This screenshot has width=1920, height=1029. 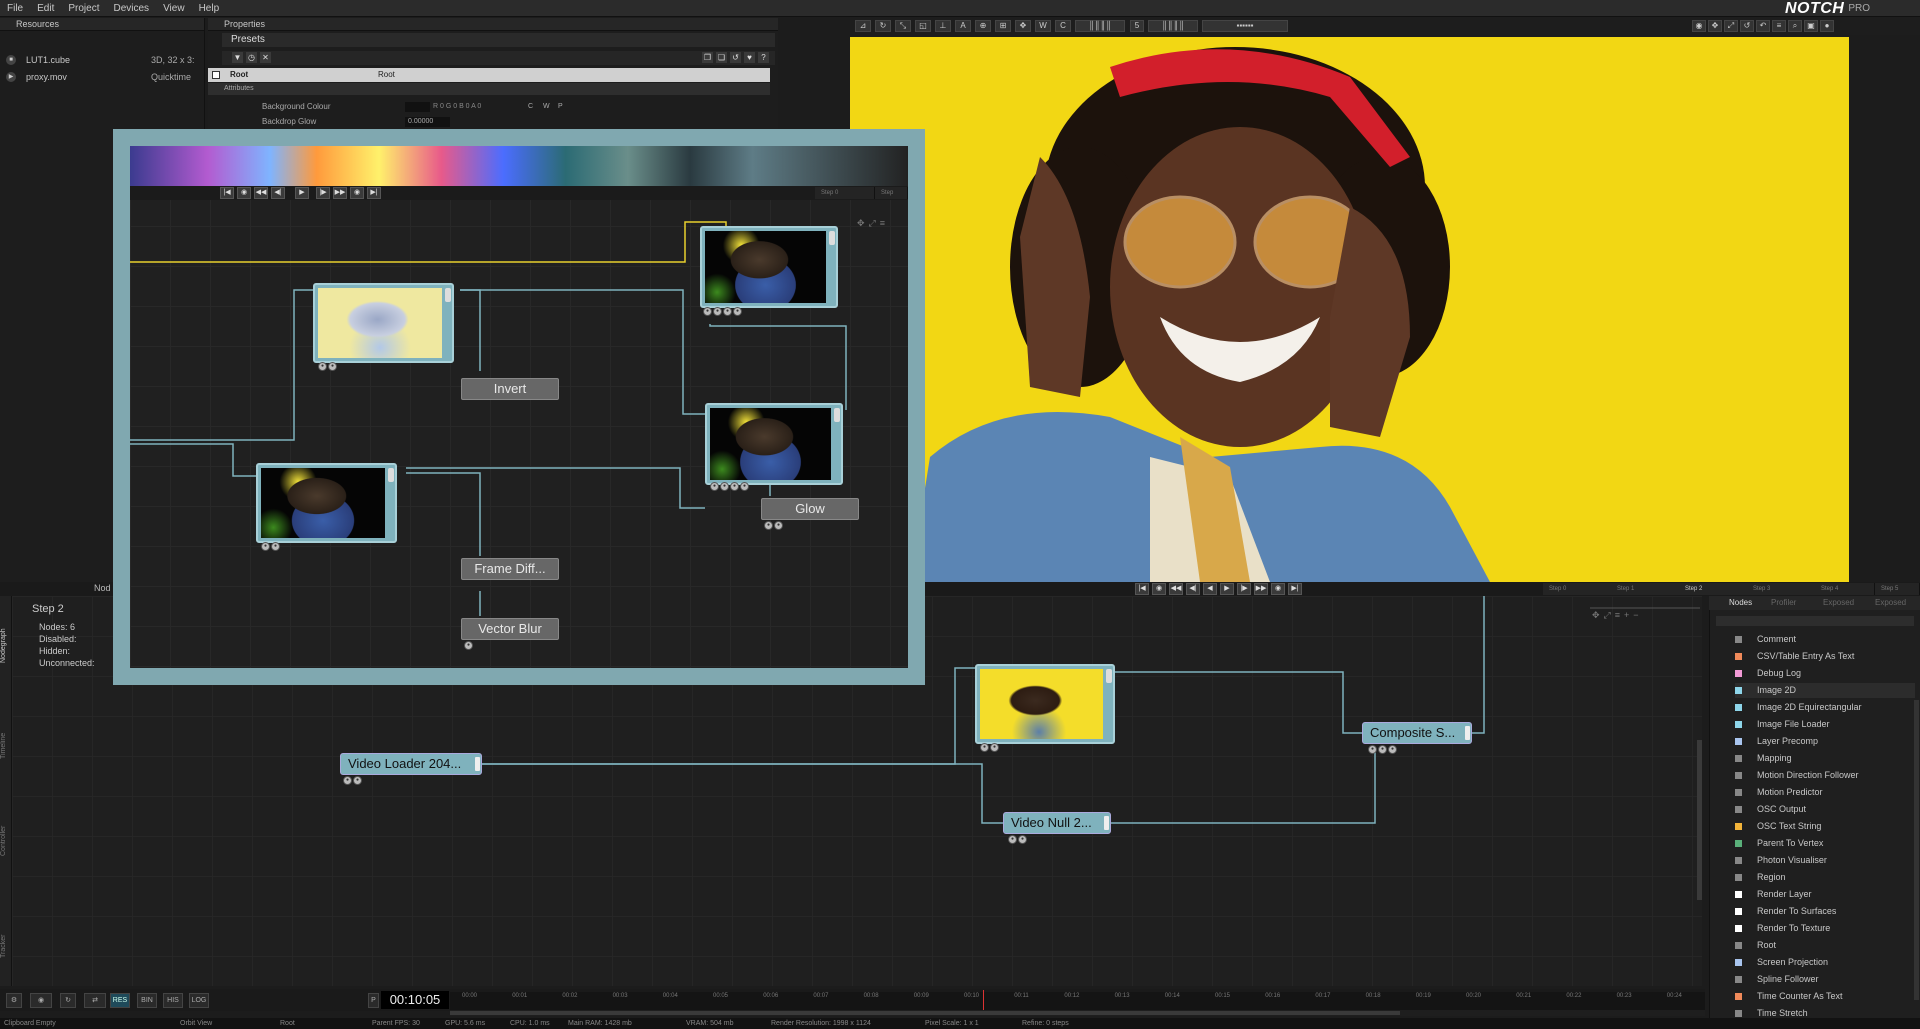 What do you see at coordinates (498, 40) in the screenshot?
I see `presets-dropdown: Presets` at bounding box center [498, 40].